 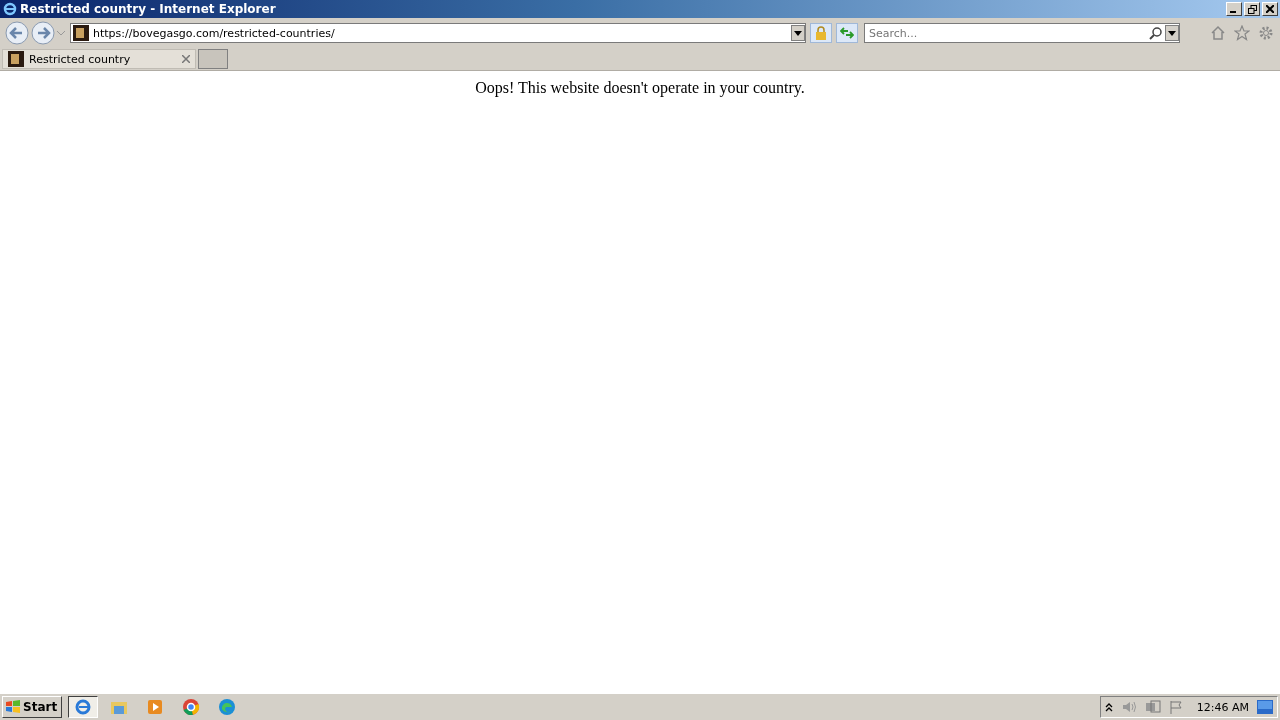 What do you see at coordinates (13, 707) in the screenshot?
I see `windows-logo-icon` at bounding box center [13, 707].